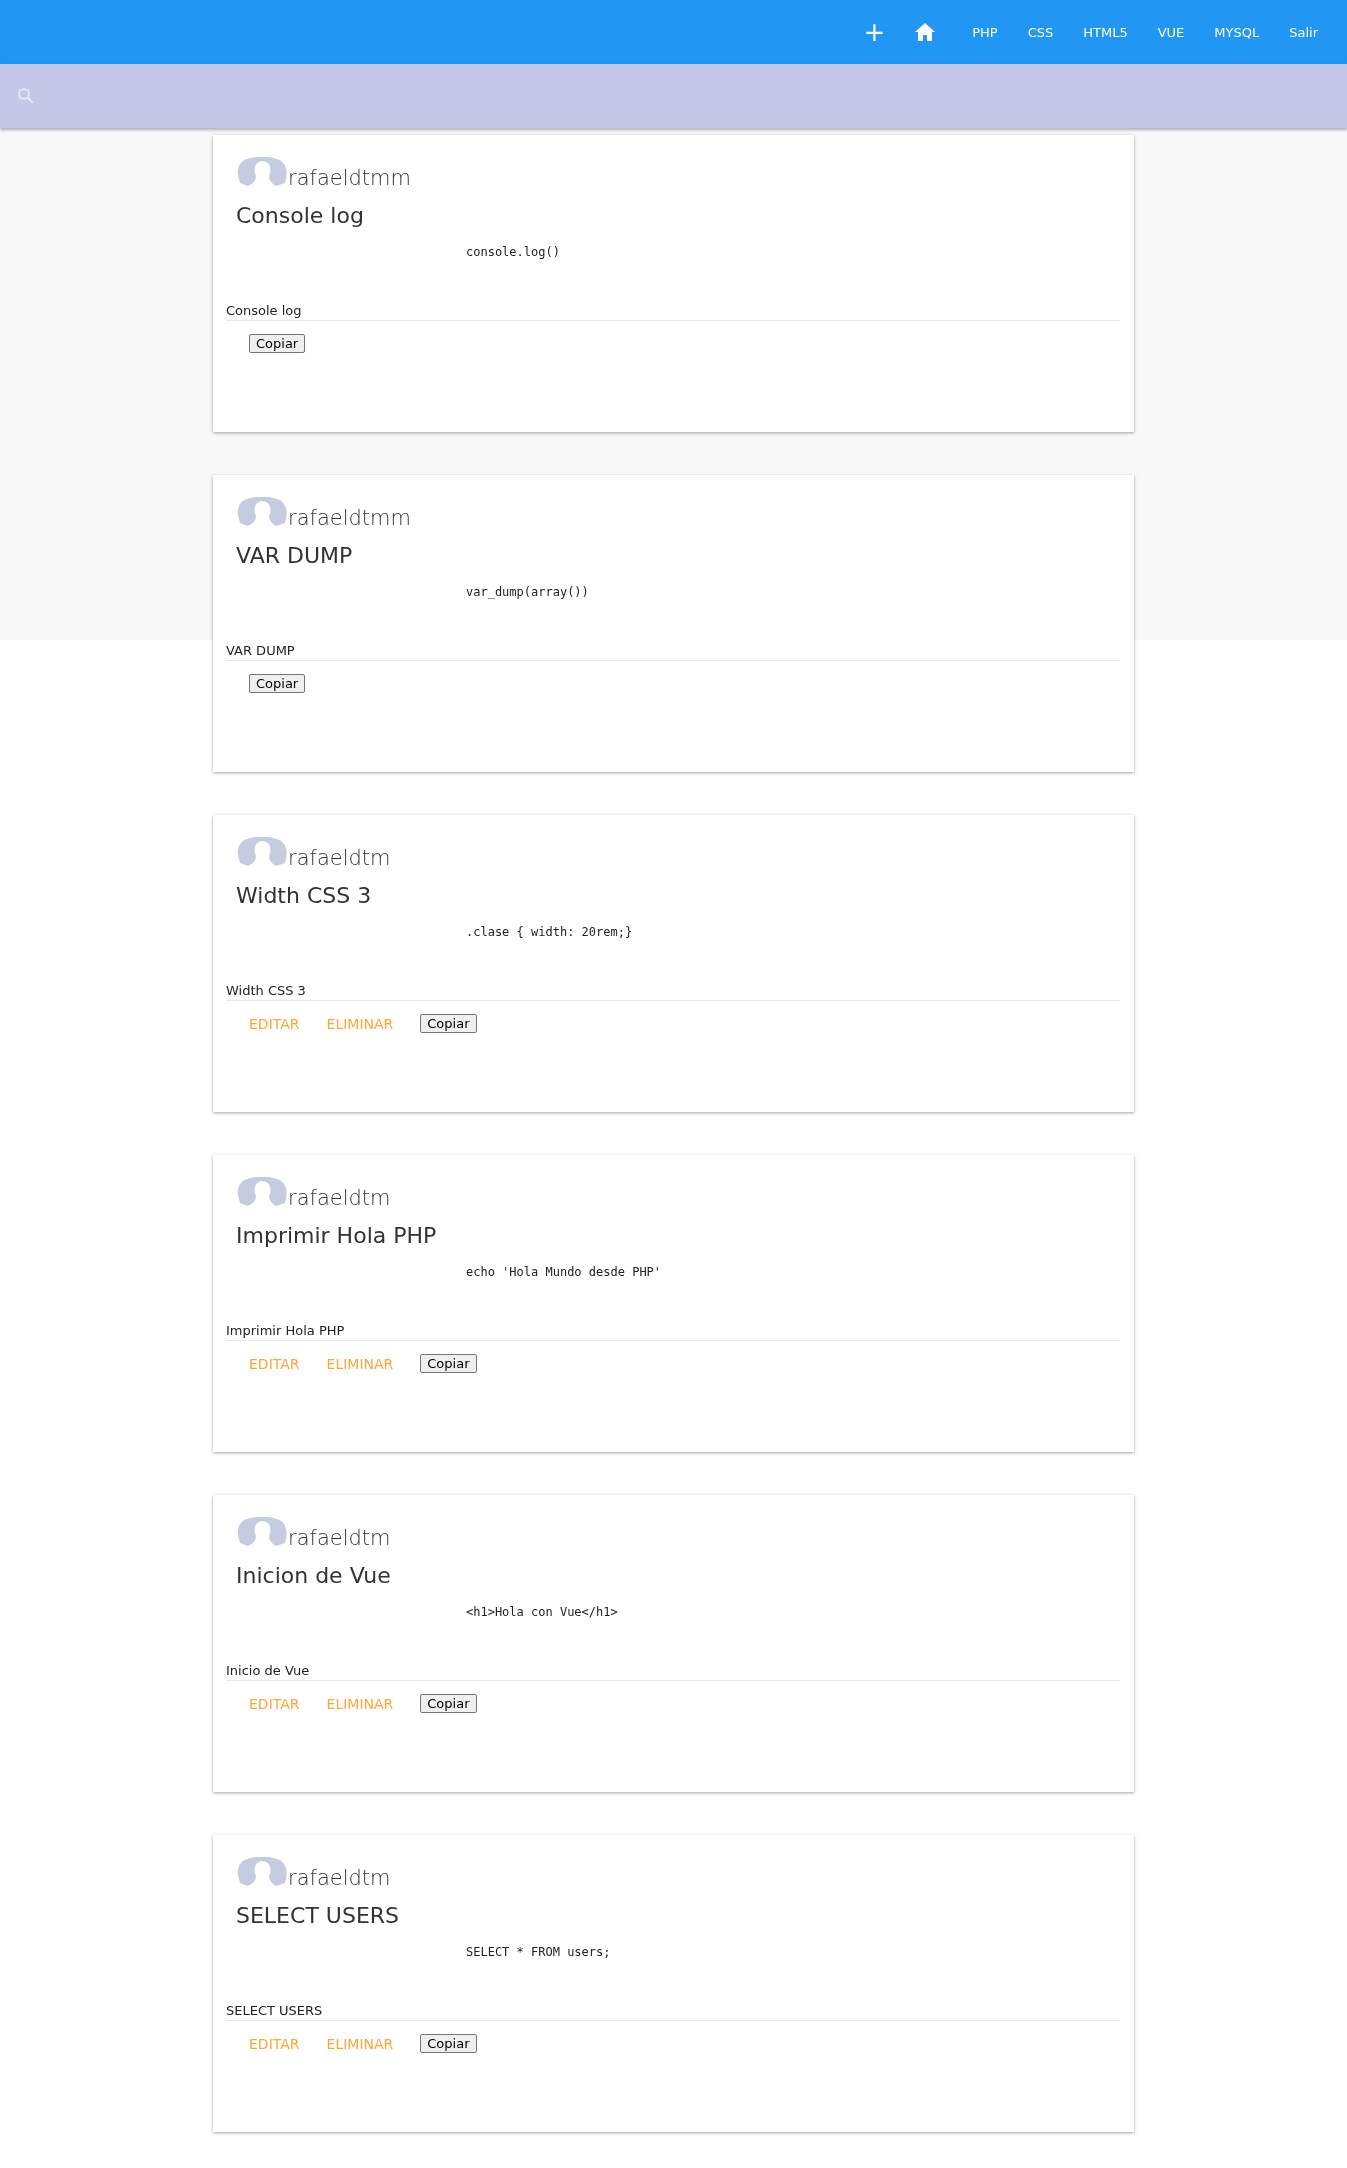 The height and width of the screenshot is (2168, 1347). Describe the element at coordinates (295, 556) in the screenshot. I see `snippet-title: VAR DUMP` at that location.